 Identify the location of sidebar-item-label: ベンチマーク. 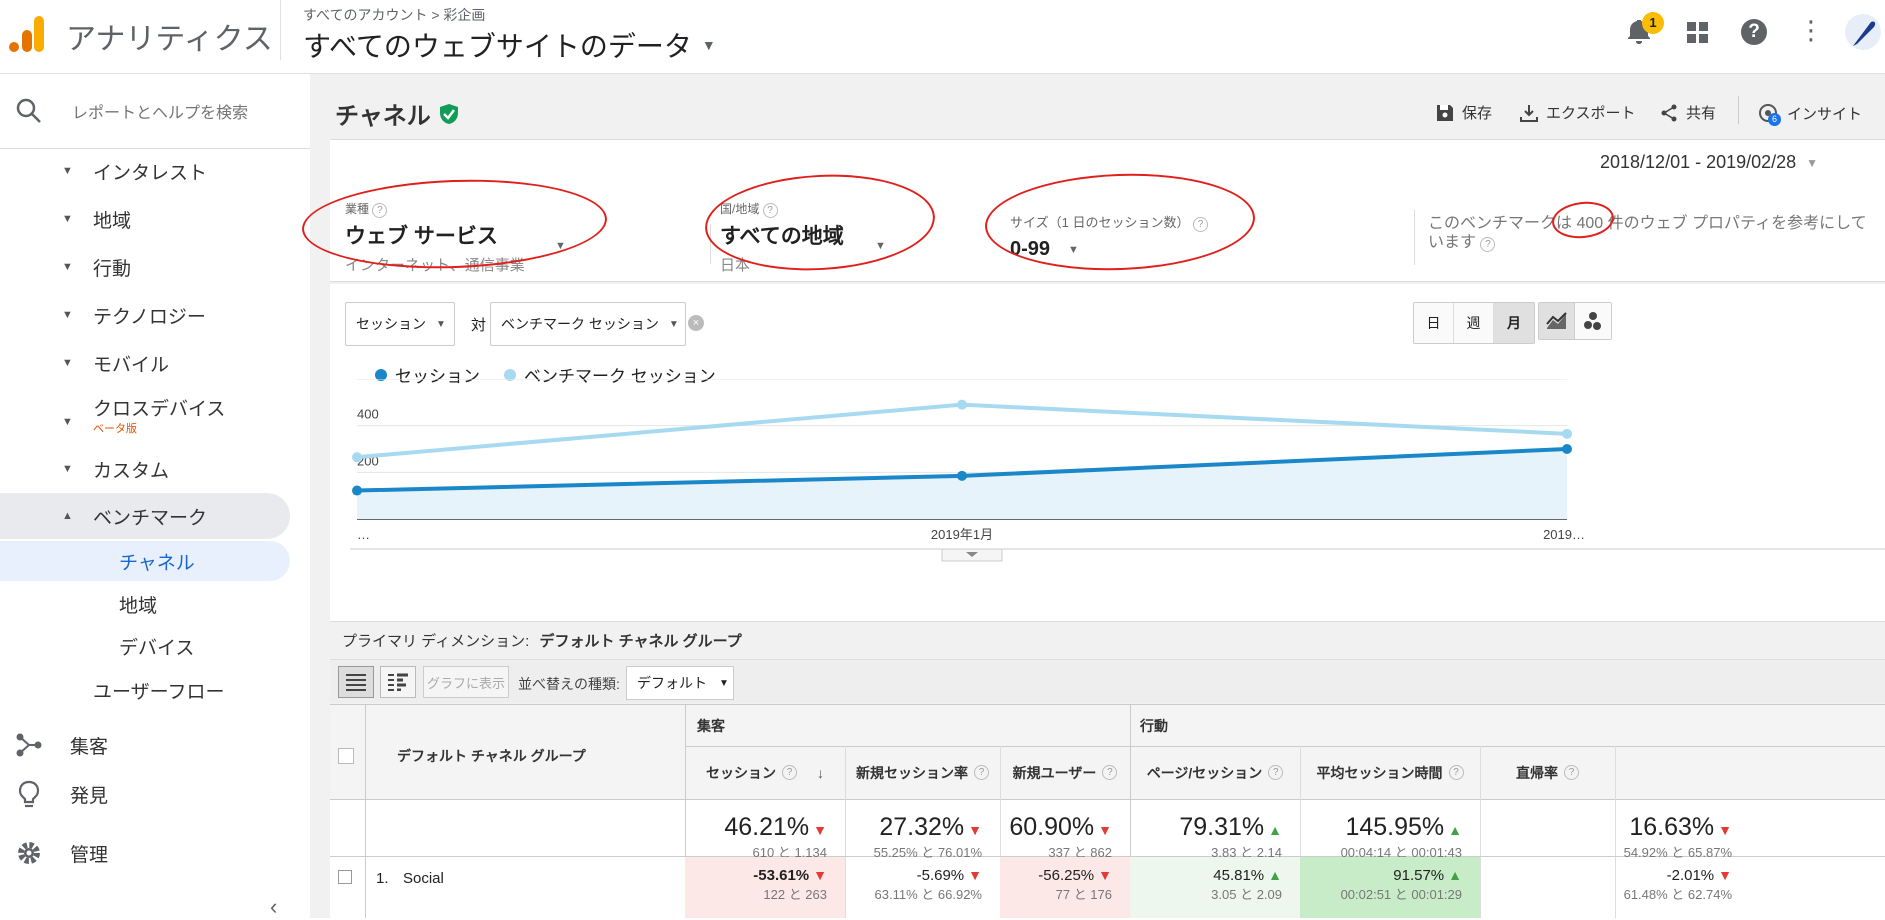
(150, 518).